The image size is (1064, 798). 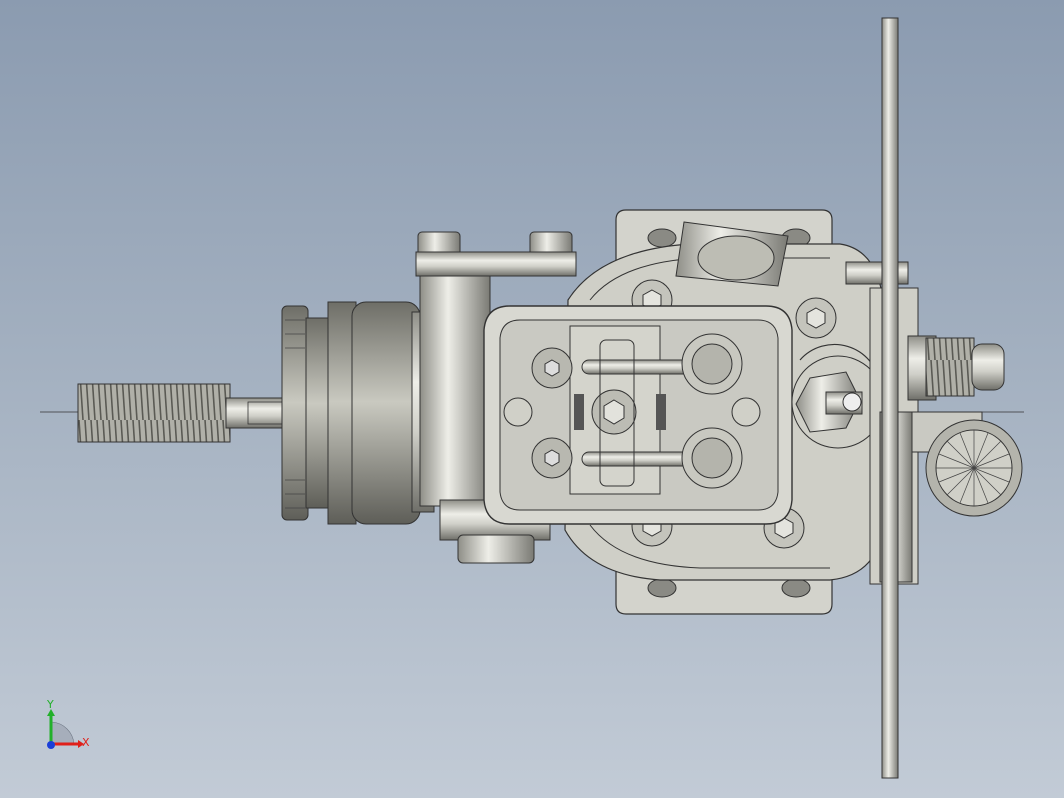 What do you see at coordinates (86, 742) in the screenshot?
I see `x-axis-label: X` at bounding box center [86, 742].